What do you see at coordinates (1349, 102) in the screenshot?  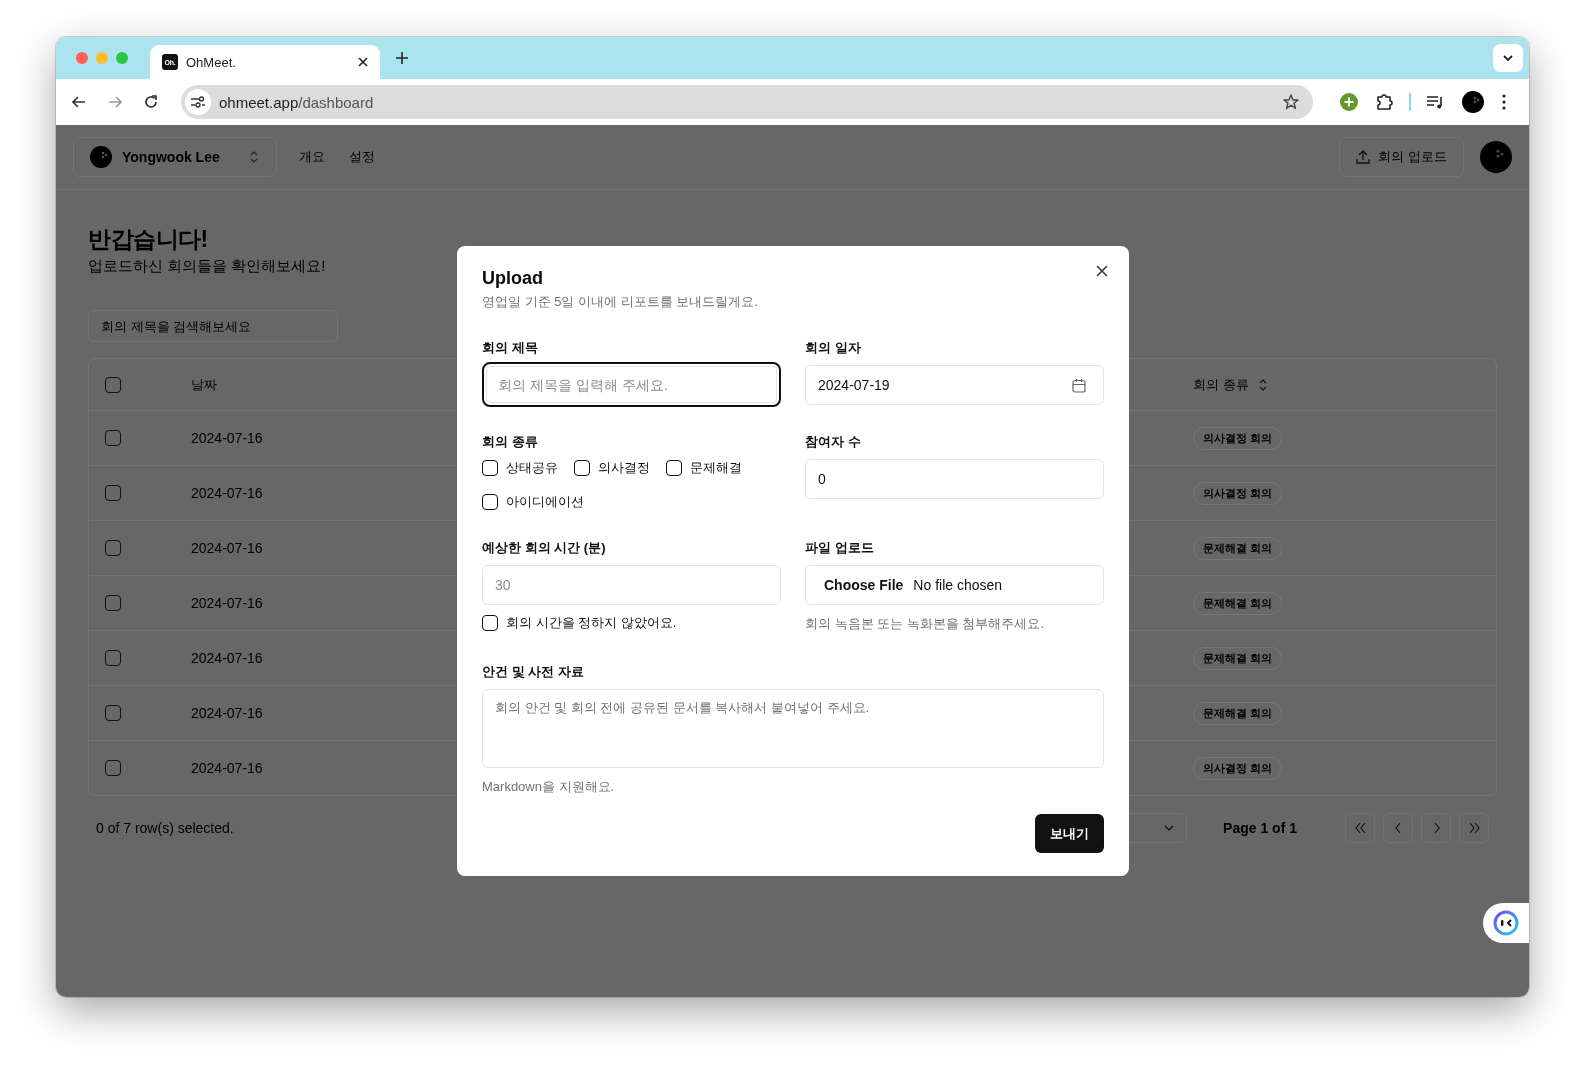 I see `add-extension-icon` at bounding box center [1349, 102].